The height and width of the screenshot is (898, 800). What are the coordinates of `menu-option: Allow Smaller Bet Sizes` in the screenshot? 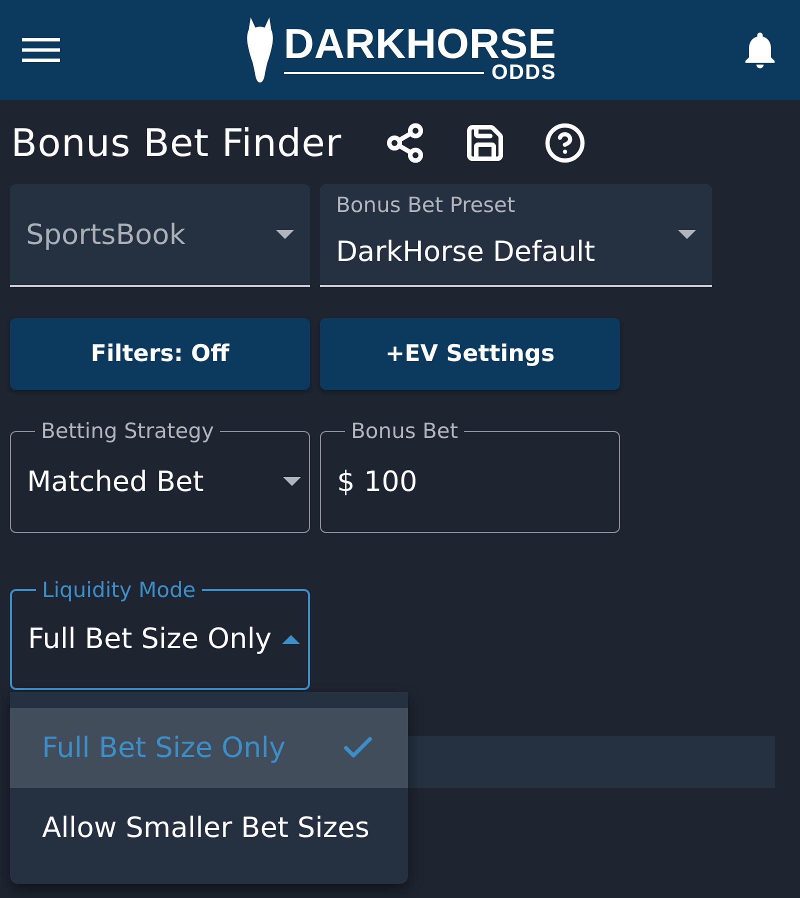 It's located at (209, 828).